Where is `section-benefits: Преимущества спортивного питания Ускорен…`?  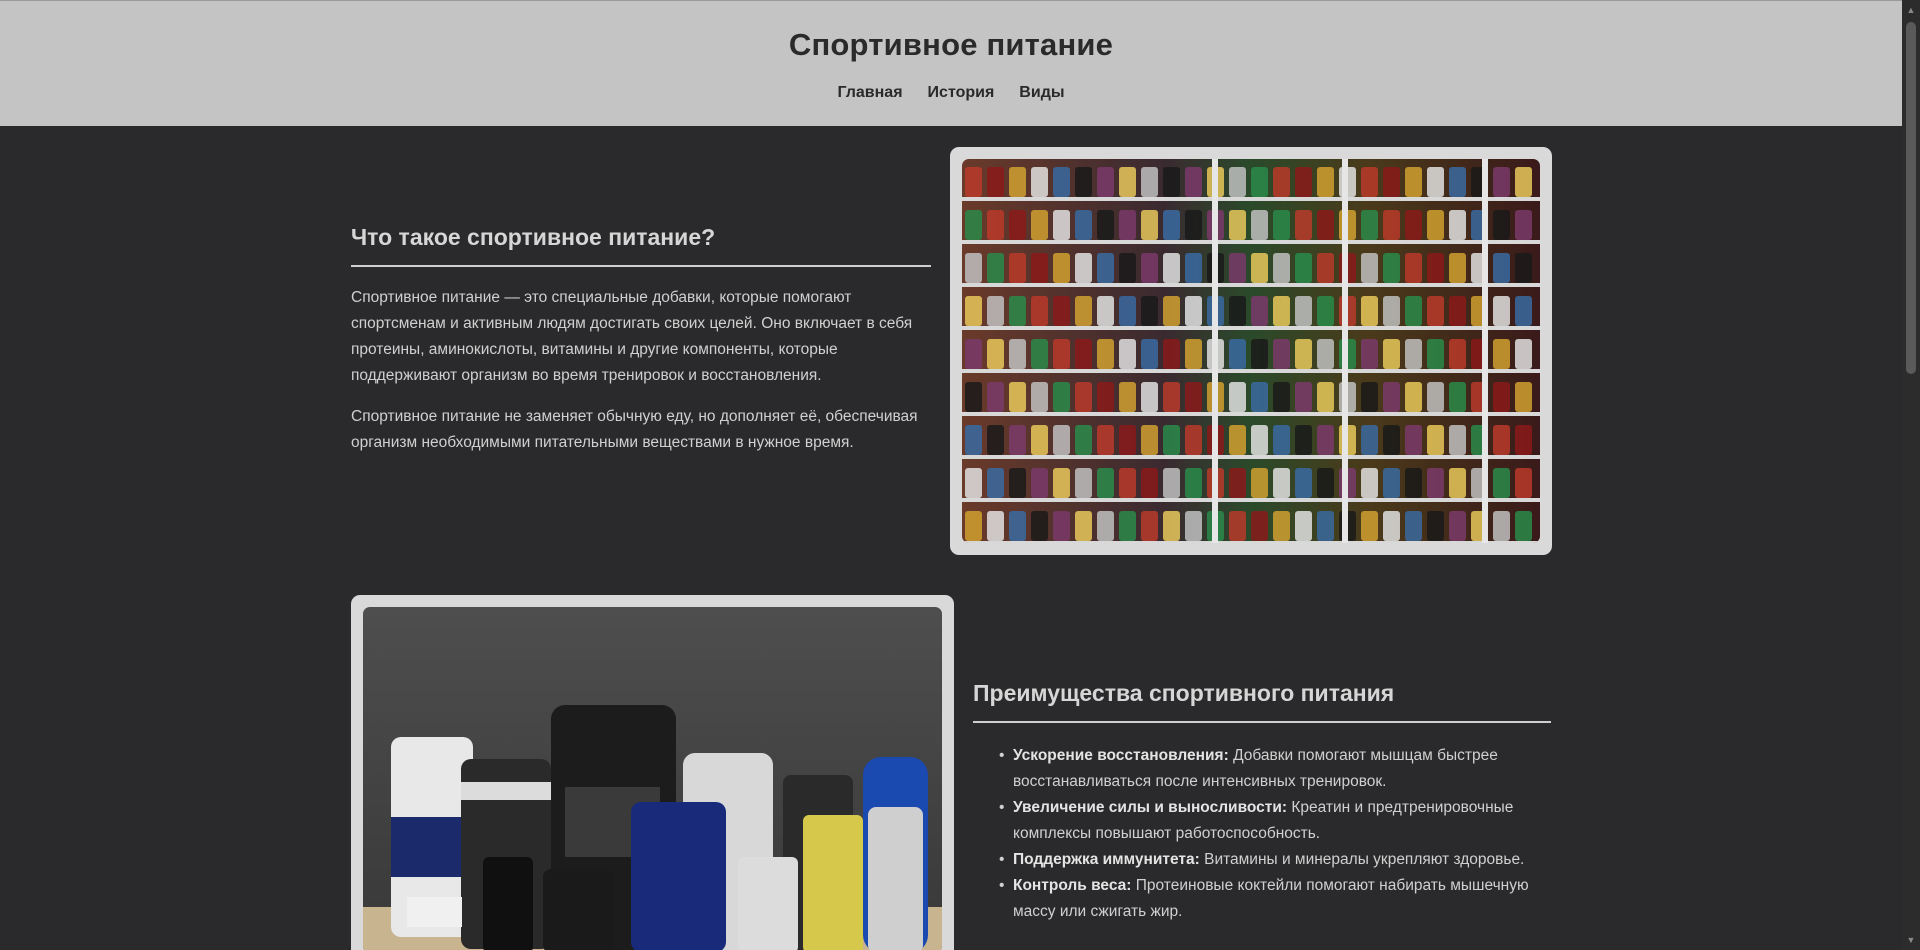
section-benefits: Преимущества спортивного питания Ускорен… is located at coordinates (1262, 802).